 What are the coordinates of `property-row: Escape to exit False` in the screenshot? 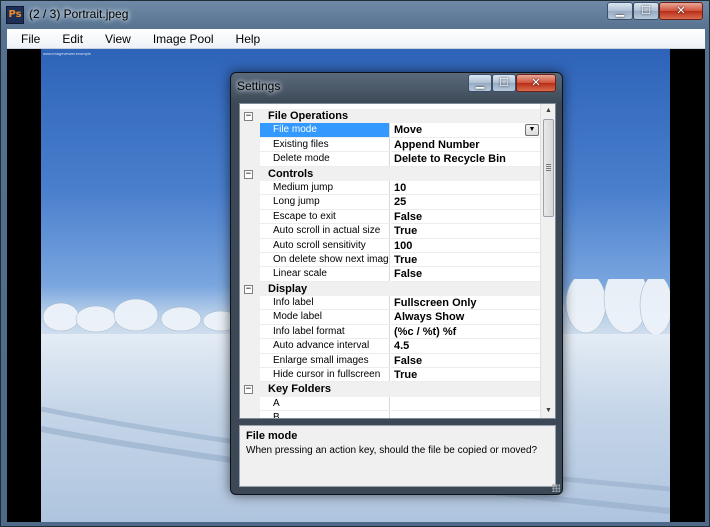 It's located at (390, 217).